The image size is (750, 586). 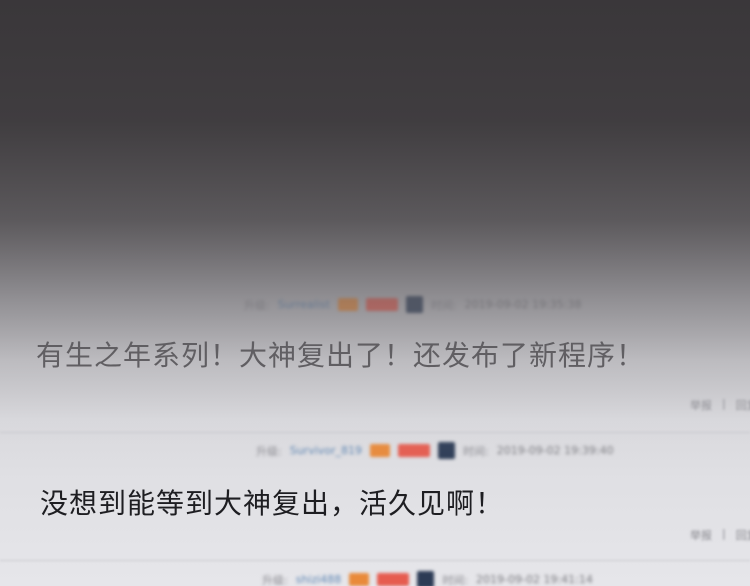 I want to click on post-meta: 升级: Surrealist 时间: 2019-09-02 19:35:38, so click(x=413, y=304).